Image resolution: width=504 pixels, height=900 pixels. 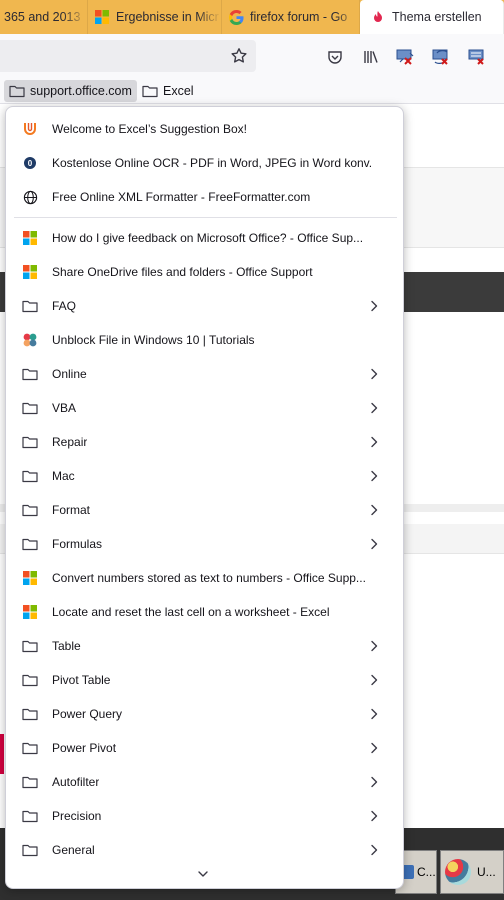 I want to click on bookmark-folder-support-office: support.office.com, so click(x=70, y=91).